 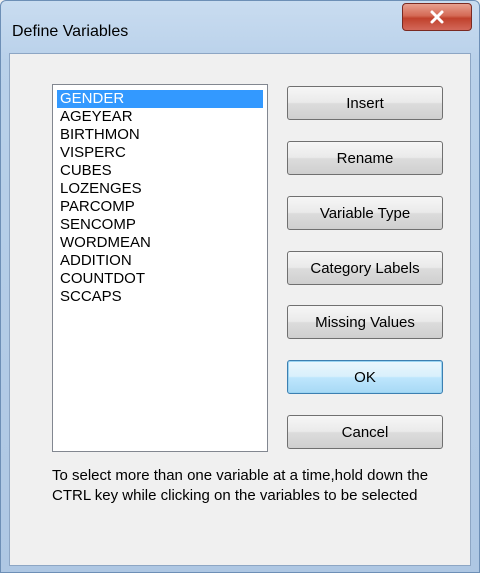 I want to click on cancel-button: Cancel, so click(x=365, y=432).